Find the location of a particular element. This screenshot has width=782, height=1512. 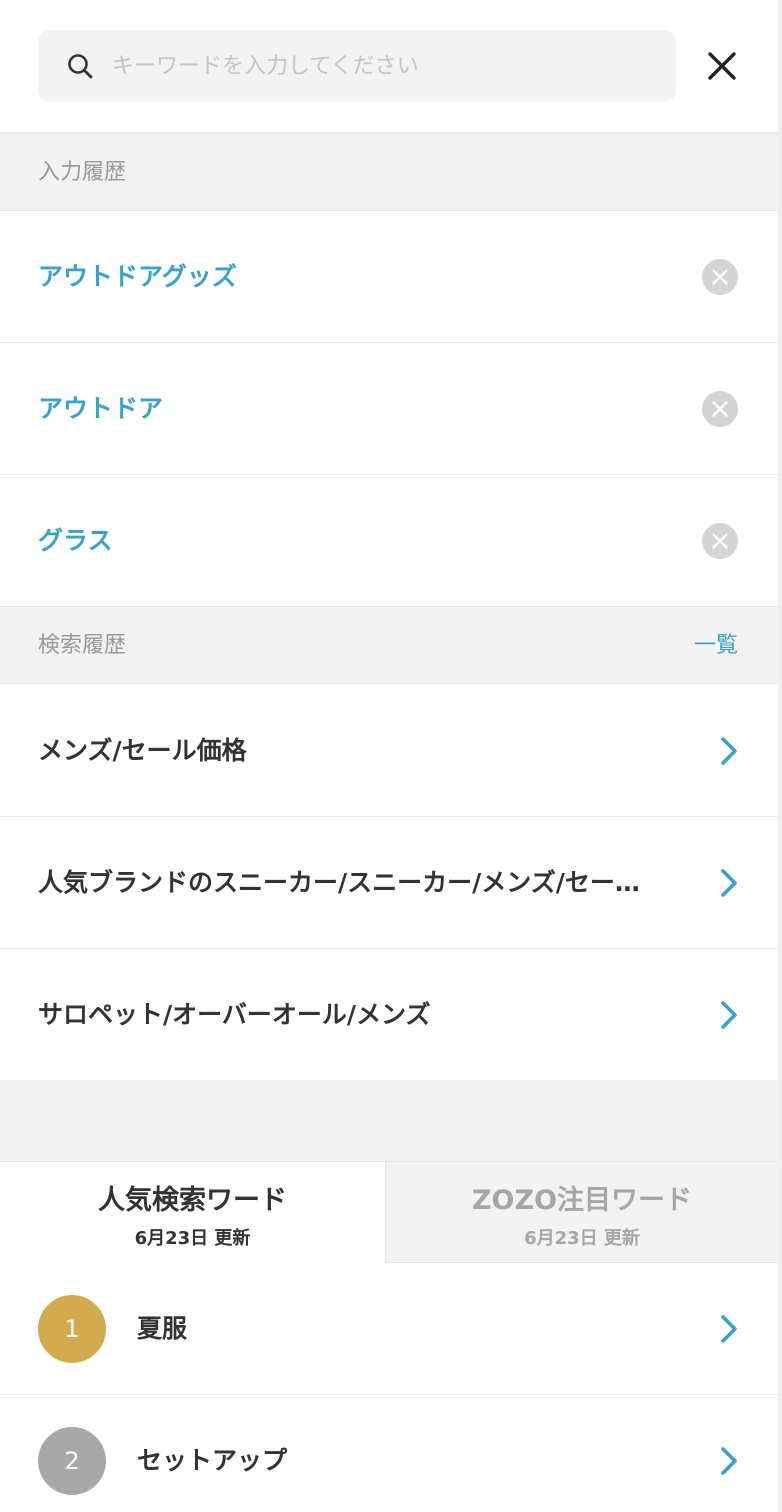

search-input is located at coordinates (382, 66).